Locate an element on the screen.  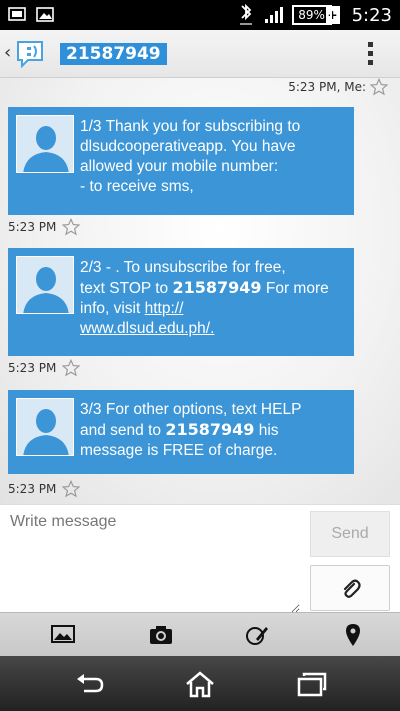
url-link: www.dlsud.edu.ph/. is located at coordinates (147, 328).